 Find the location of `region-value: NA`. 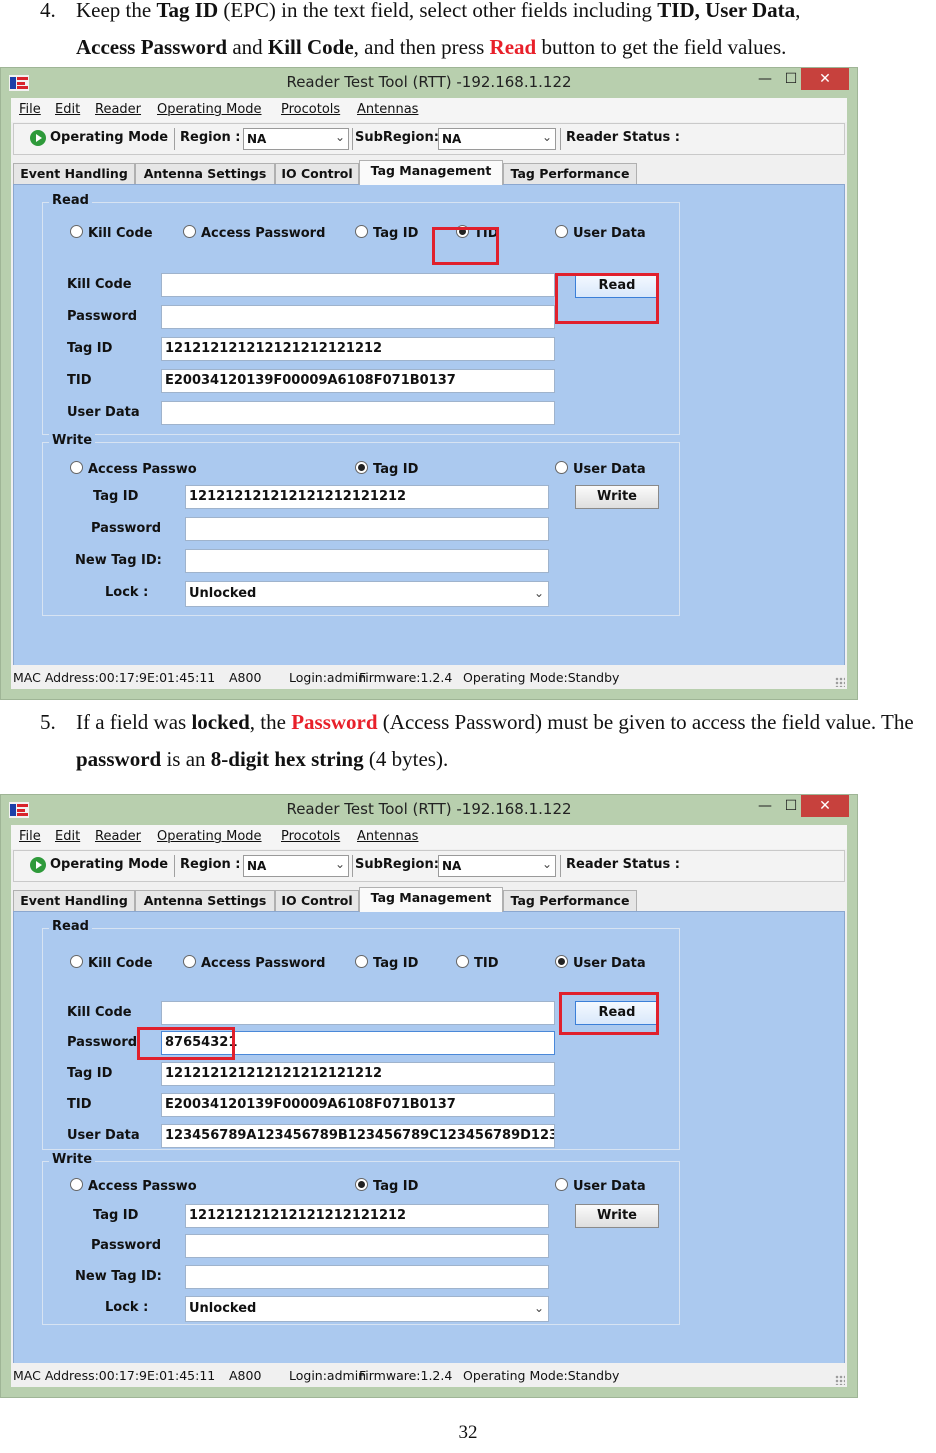

region-value: NA is located at coordinates (257, 139).